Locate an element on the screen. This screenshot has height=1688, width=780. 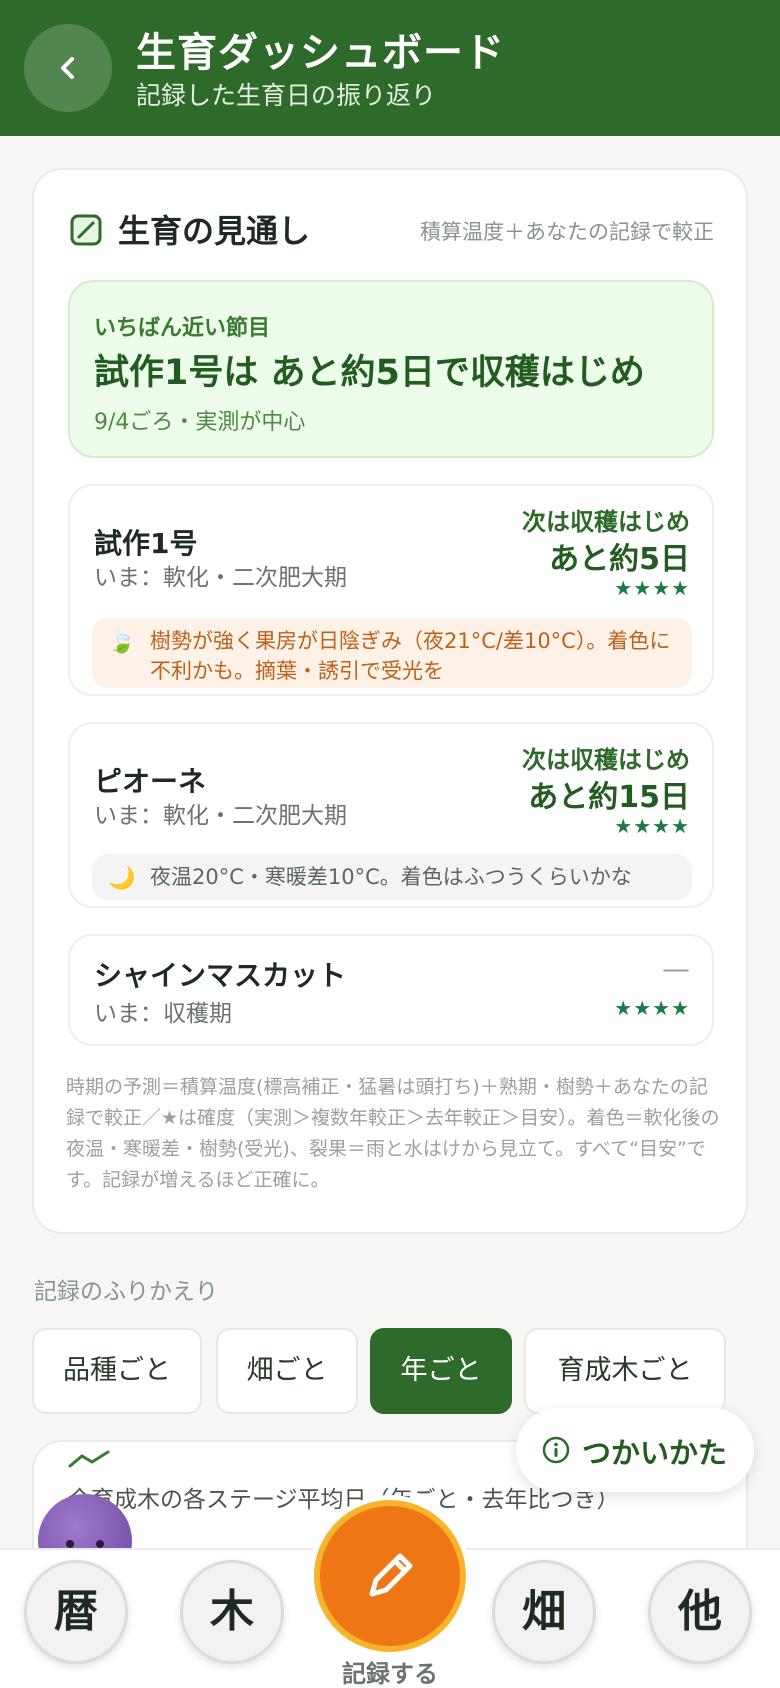
variety-card-shine-muscat: シャインマスカット いま：収穫期 — ★★★★ is located at coordinates (391, 990).